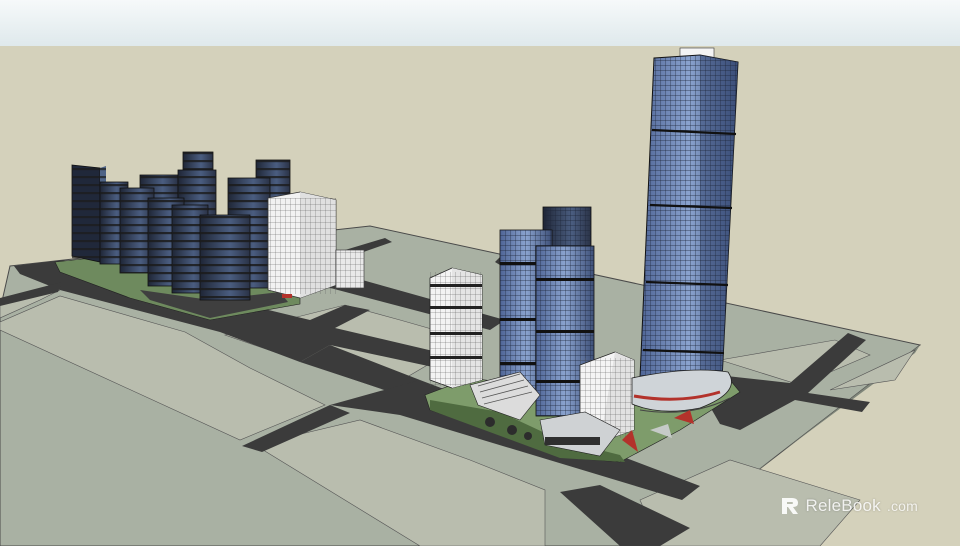  I want to click on watermark: ReleBook .com, so click(849, 506).